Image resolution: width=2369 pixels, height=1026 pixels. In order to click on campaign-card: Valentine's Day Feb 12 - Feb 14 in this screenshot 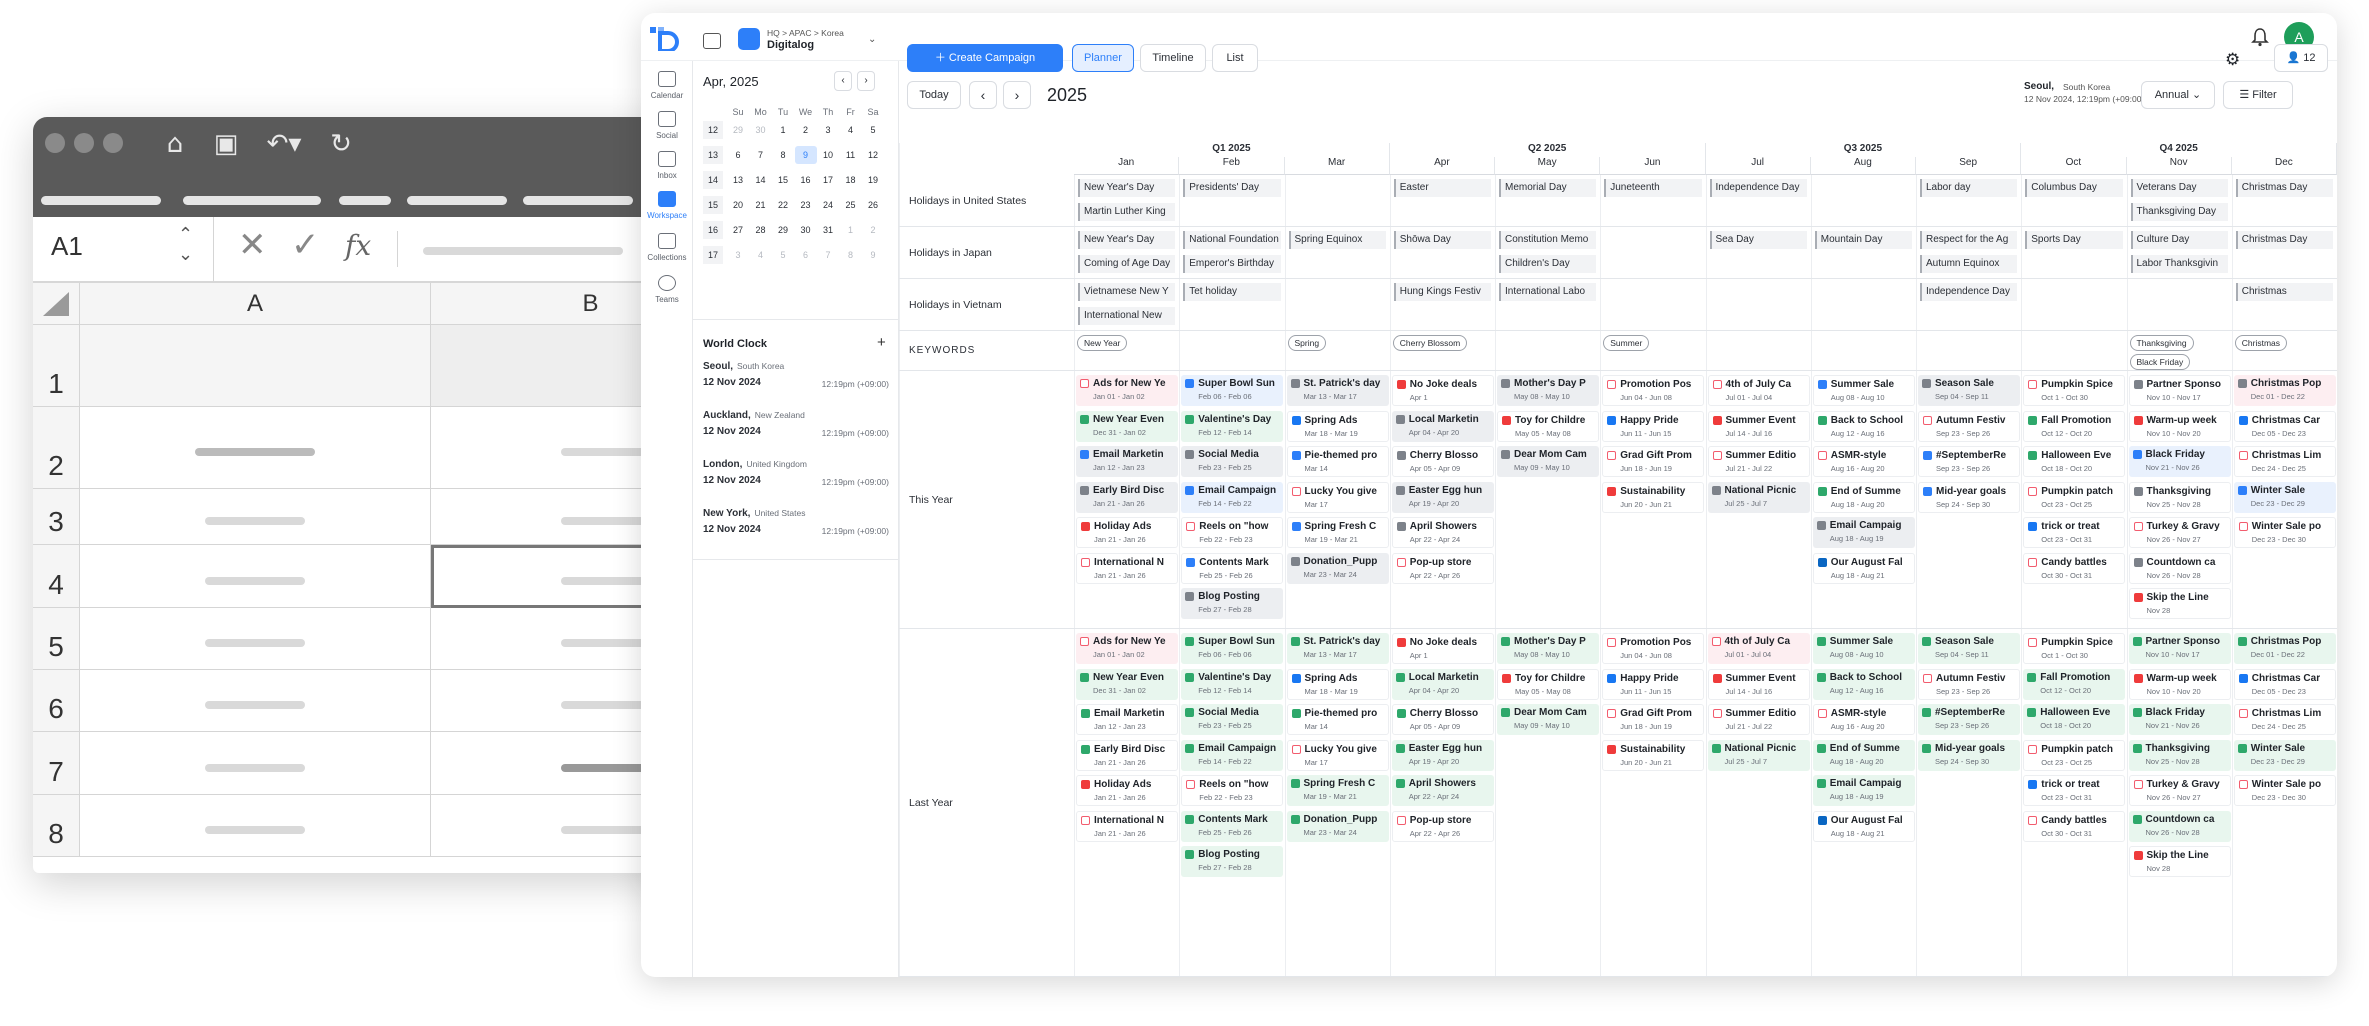, I will do `click(1232, 684)`.